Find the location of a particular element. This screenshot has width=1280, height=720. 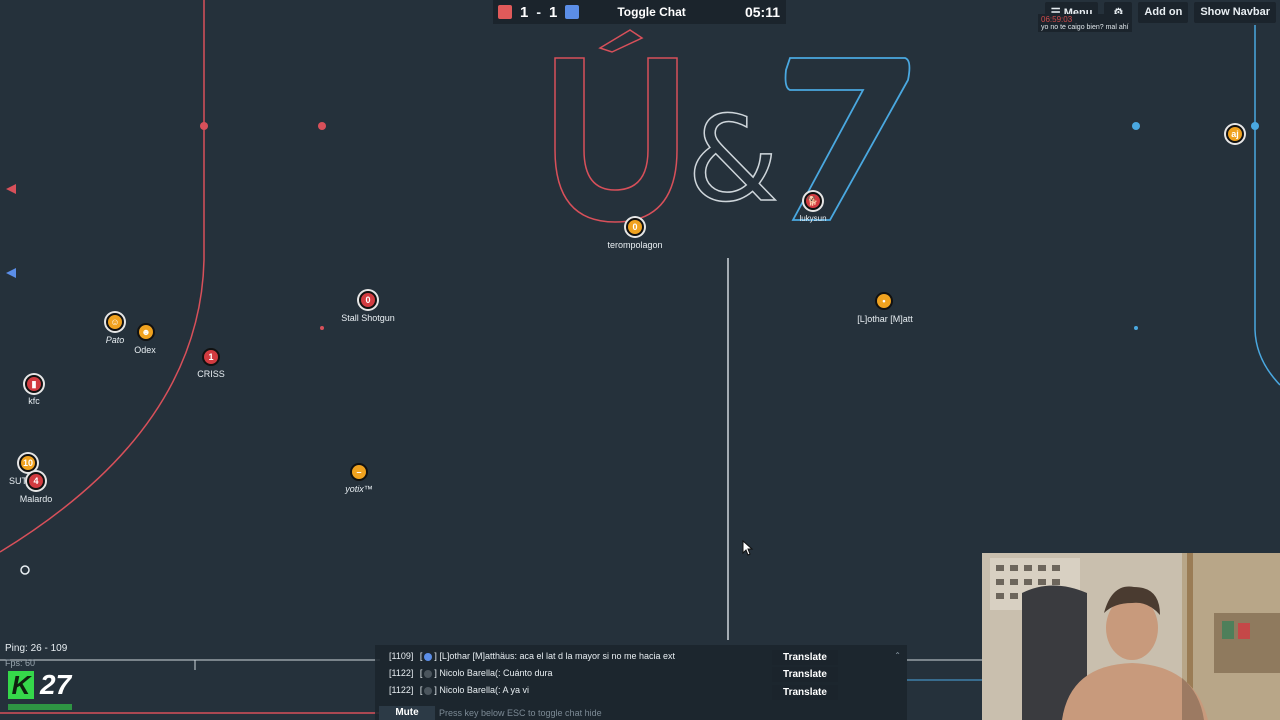

chat-message: [1122] [] Nicolo Barella(: A ya vi is located at coordinates (459, 690).